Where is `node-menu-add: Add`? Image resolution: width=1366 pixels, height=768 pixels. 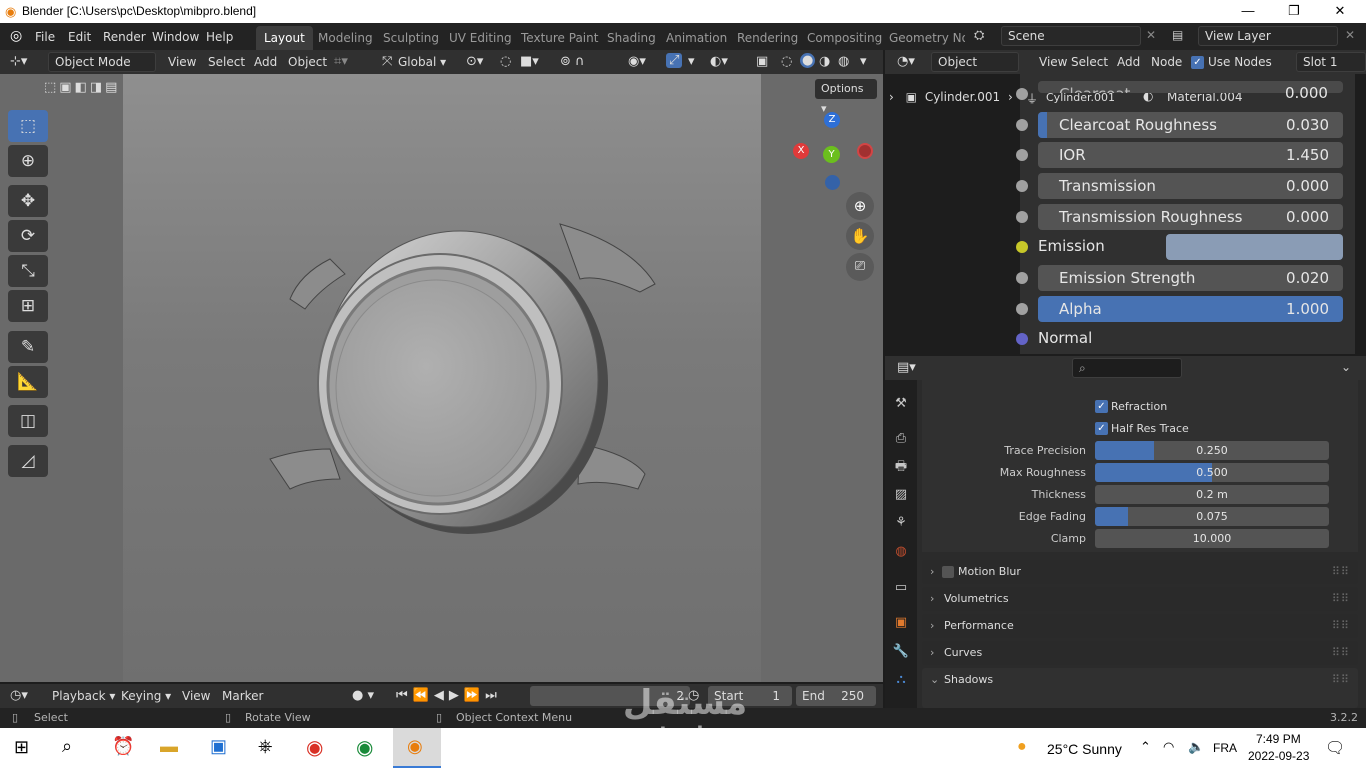 node-menu-add: Add is located at coordinates (1128, 62).